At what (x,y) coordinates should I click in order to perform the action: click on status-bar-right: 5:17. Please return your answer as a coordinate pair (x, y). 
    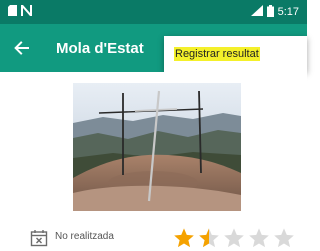
    Looking at the image, I should click on (274, 12).